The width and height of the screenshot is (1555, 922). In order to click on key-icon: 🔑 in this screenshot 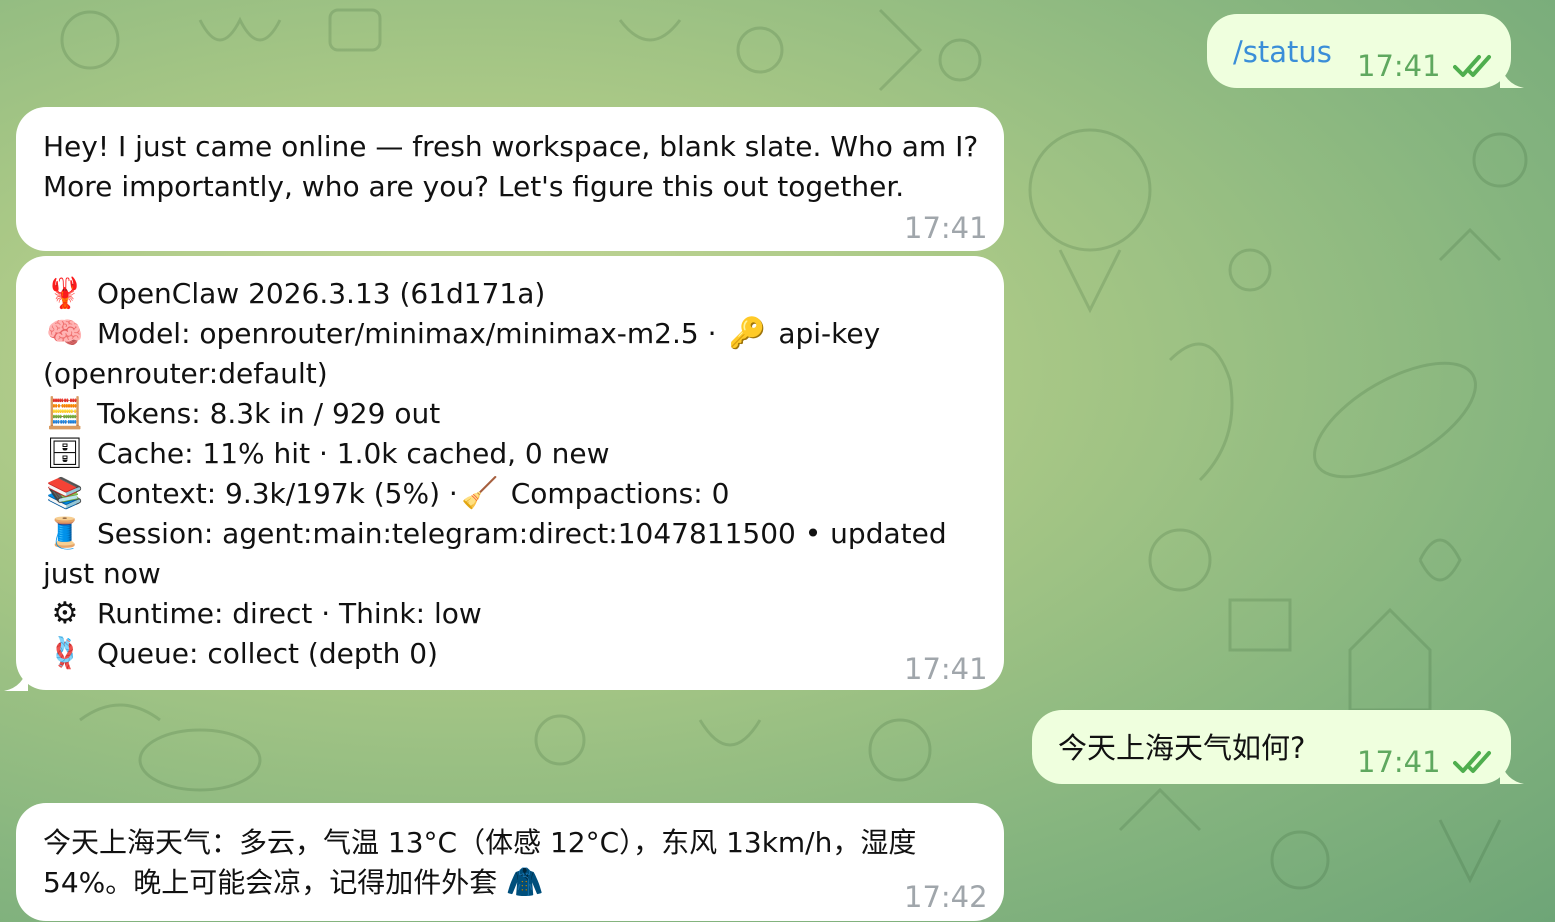, I will do `click(747, 333)`.